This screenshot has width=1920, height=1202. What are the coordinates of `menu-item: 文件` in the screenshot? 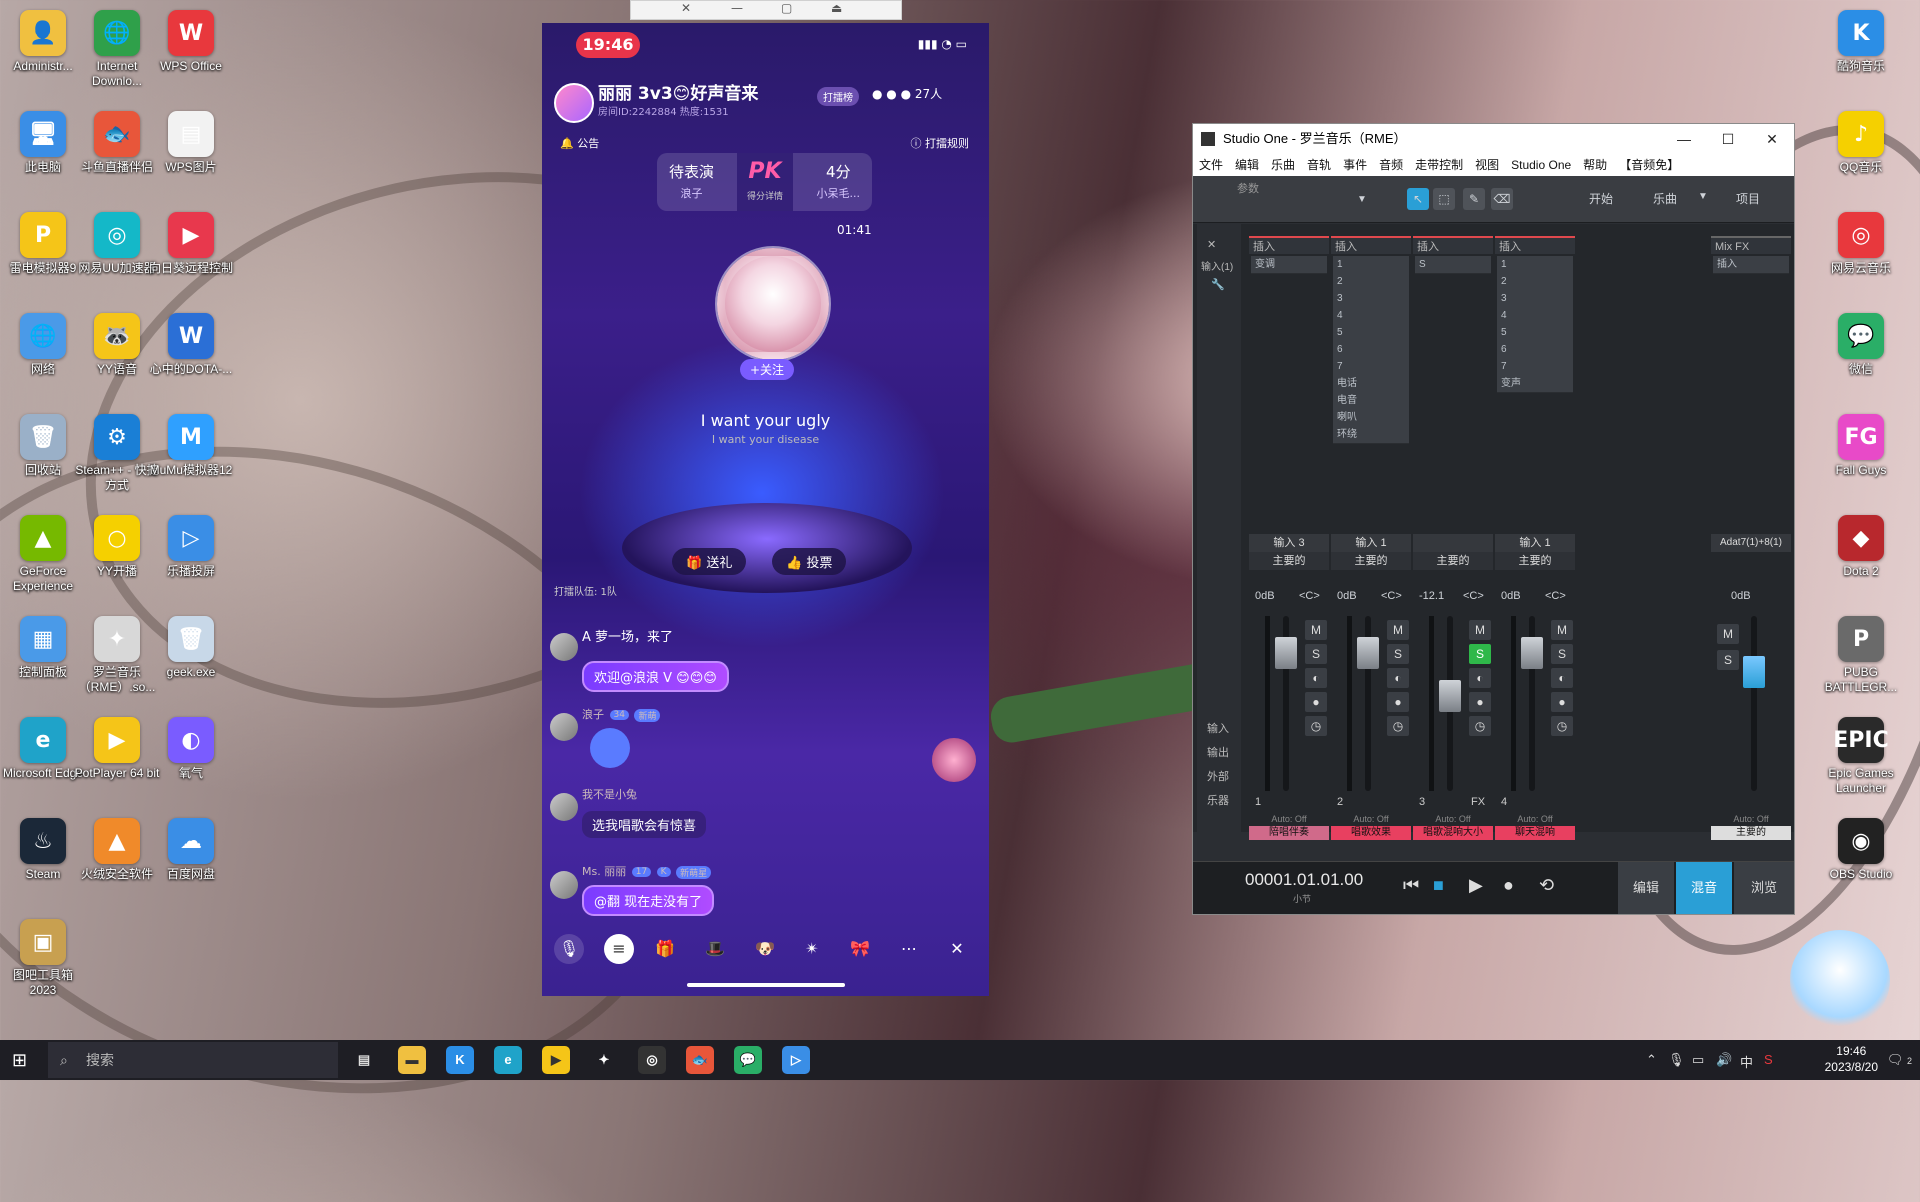 It's located at (1211, 165).